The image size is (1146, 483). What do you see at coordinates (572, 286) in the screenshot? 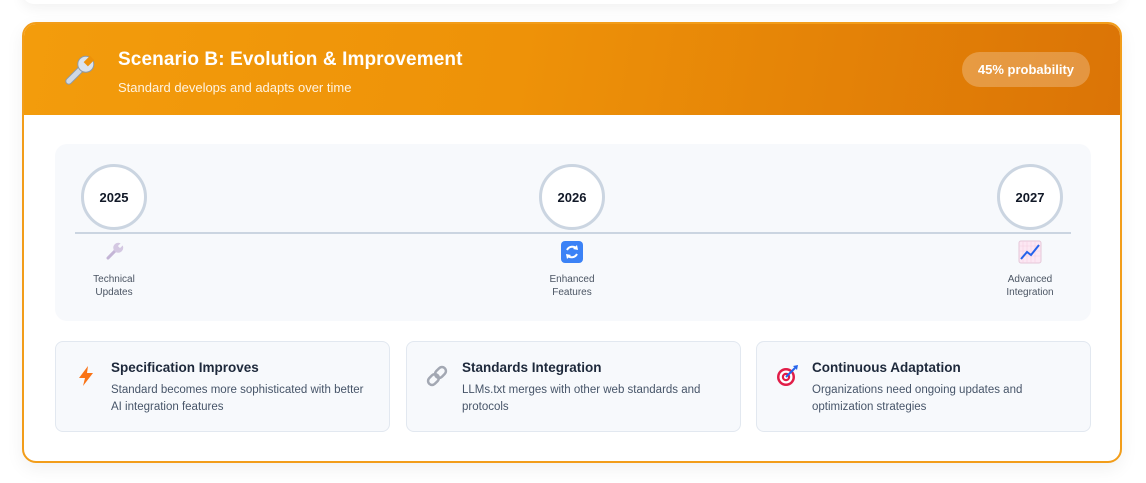
I see `milestone-label: Enhanced Features` at bounding box center [572, 286].